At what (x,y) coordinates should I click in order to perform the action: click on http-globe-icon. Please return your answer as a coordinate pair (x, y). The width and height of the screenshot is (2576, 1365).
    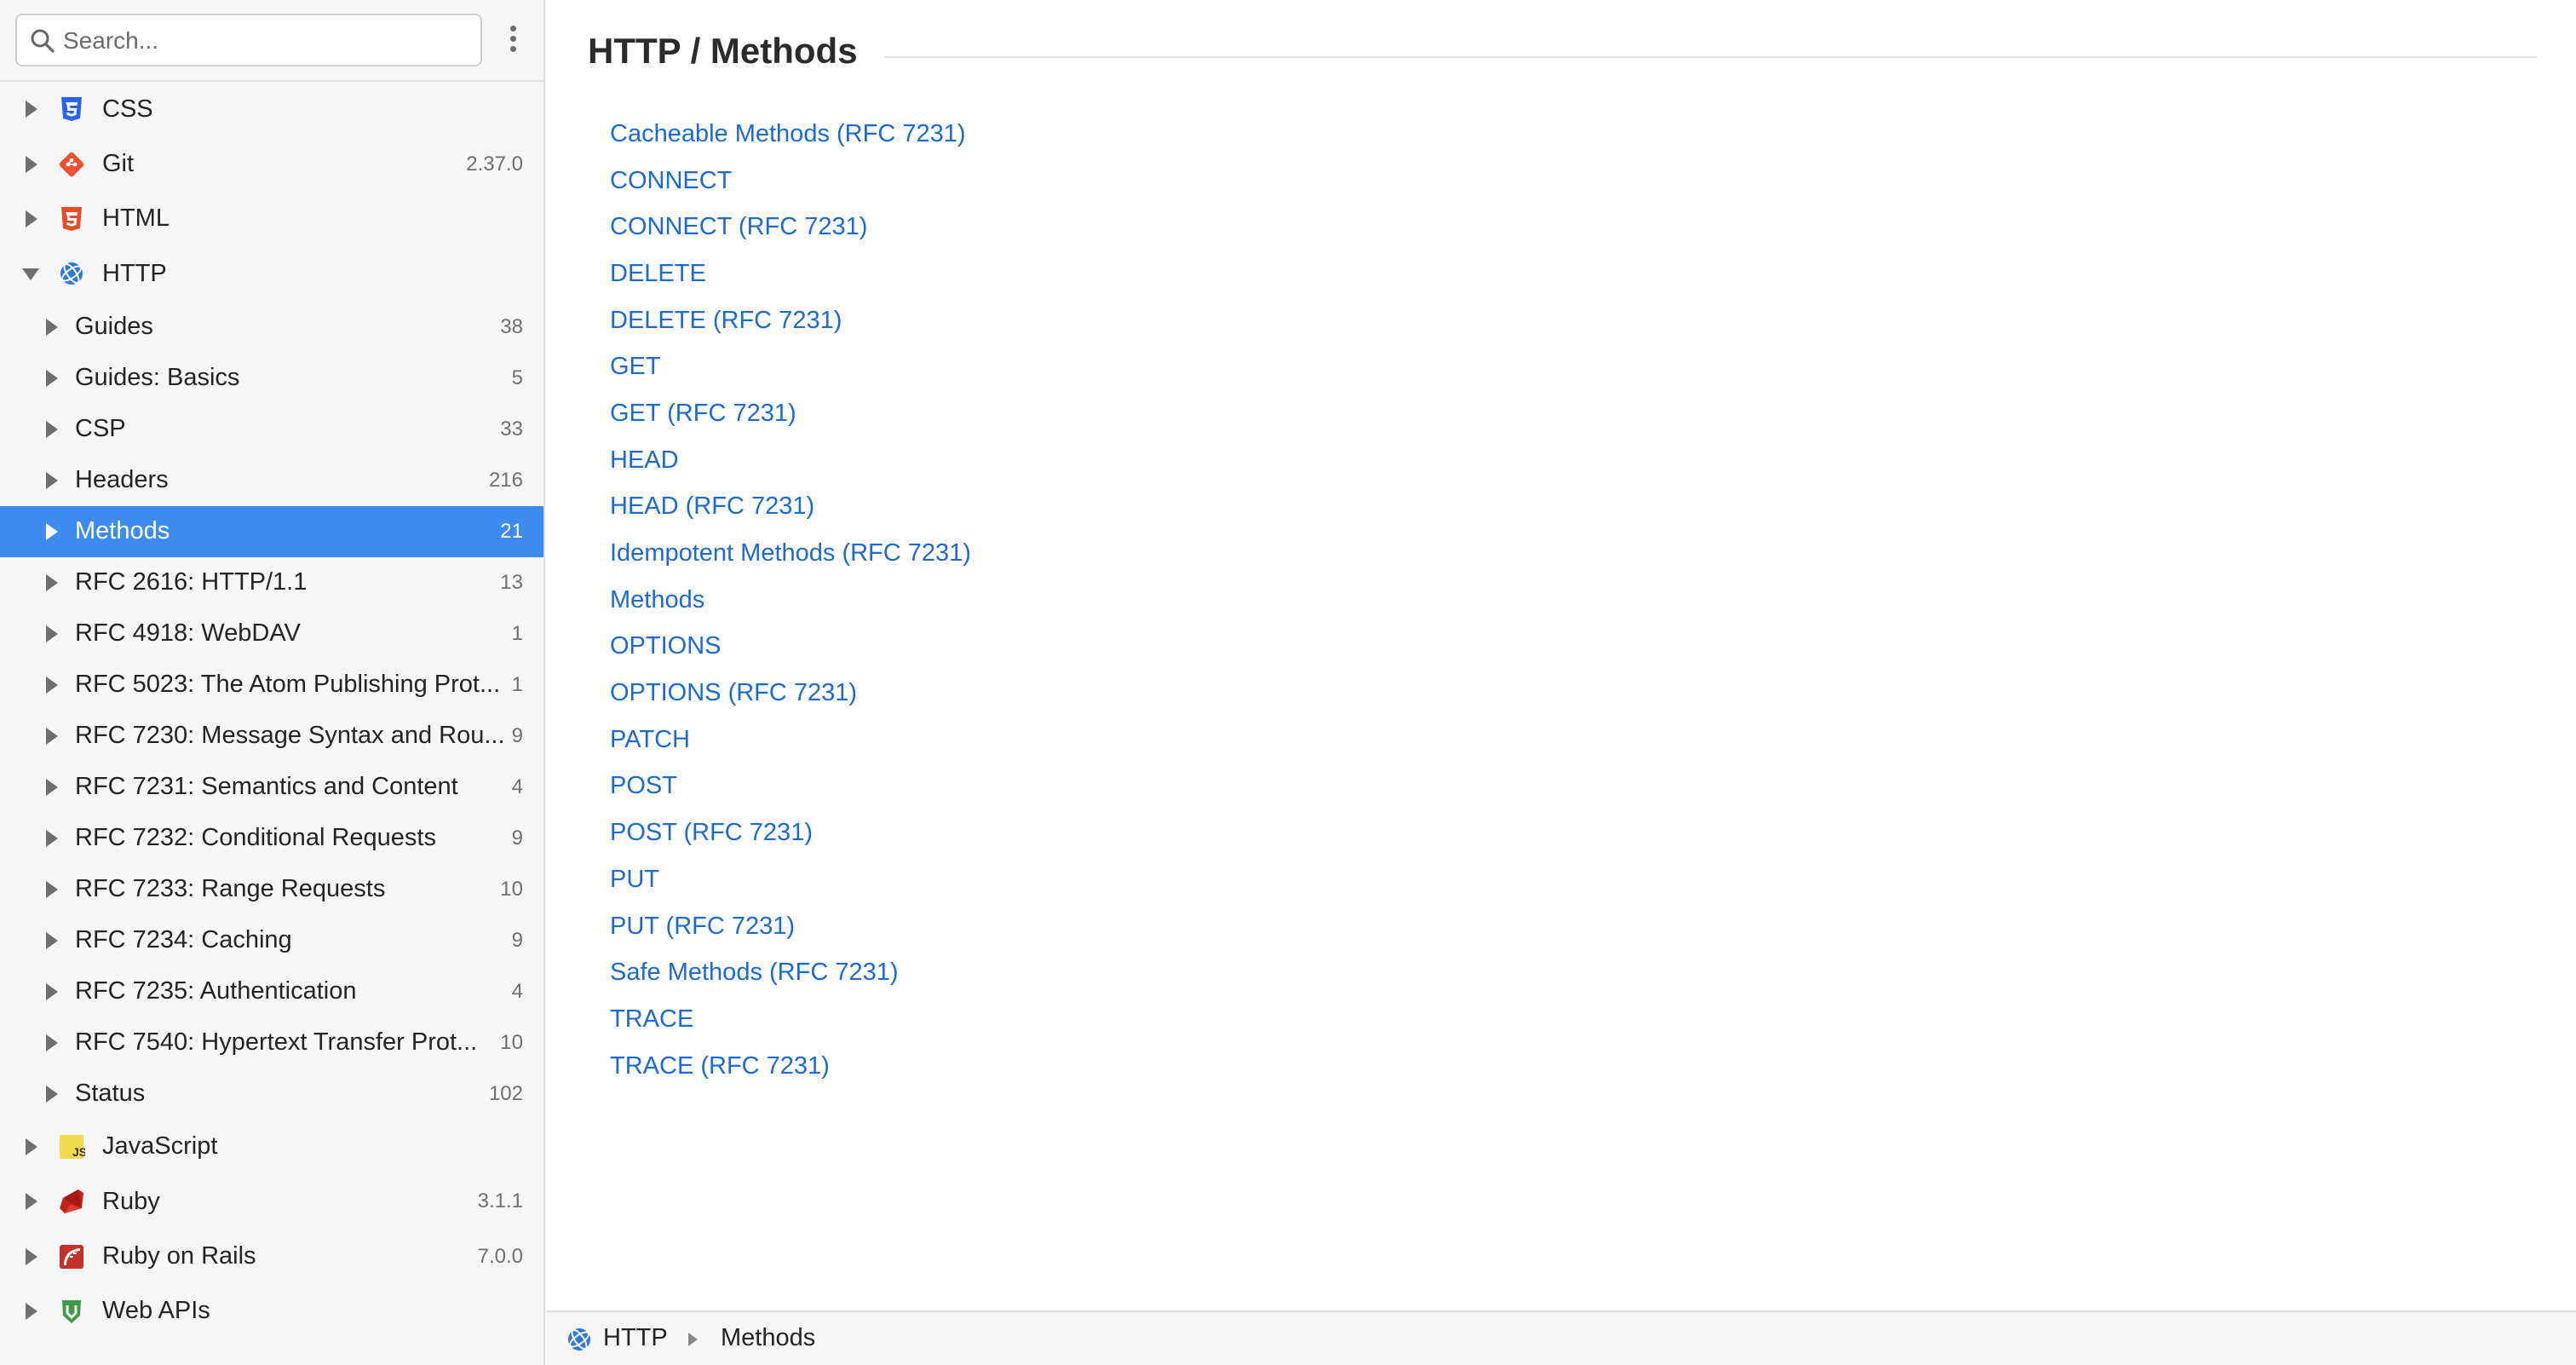
    Looking at the image, I should click on (579, 1339).